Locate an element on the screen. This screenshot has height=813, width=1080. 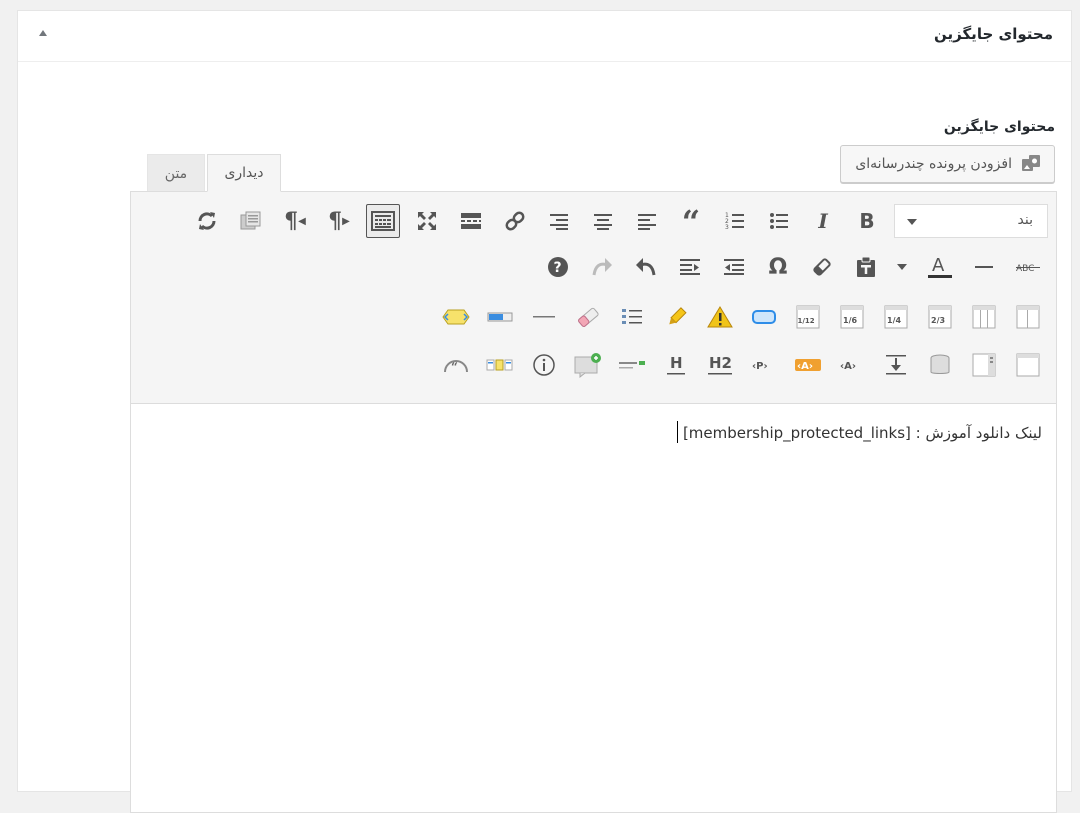
svg-text: H2 is located at coordinates (720, 363).